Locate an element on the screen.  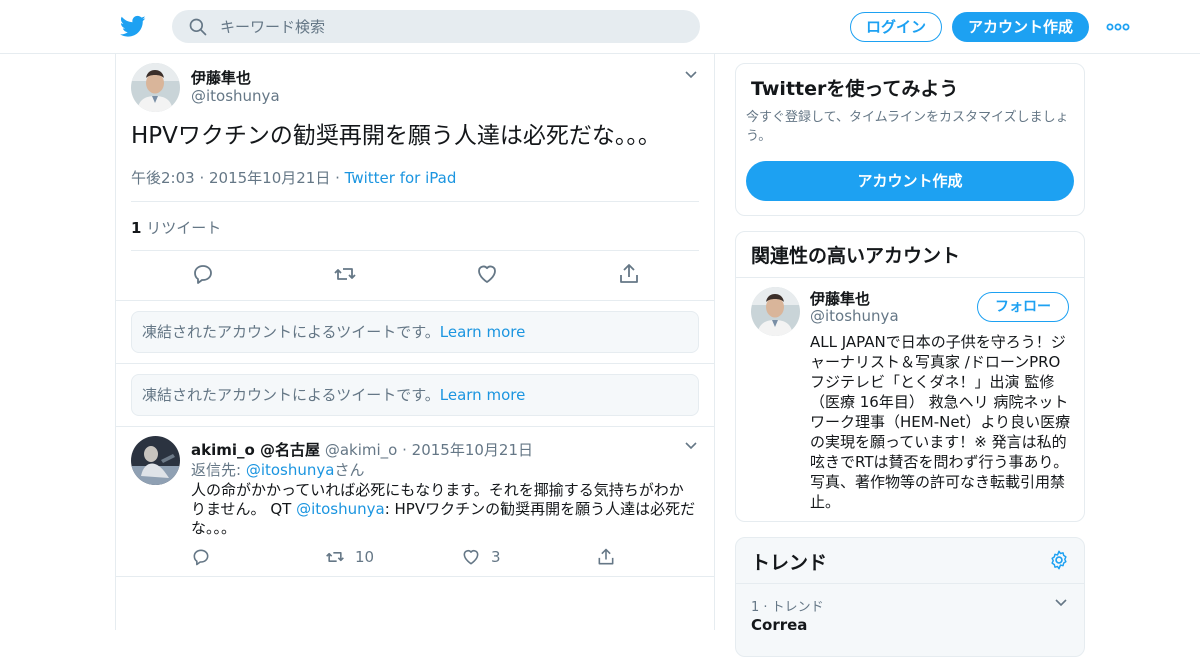
reply-actions: 10 3 is located at coordinates (446, 558).